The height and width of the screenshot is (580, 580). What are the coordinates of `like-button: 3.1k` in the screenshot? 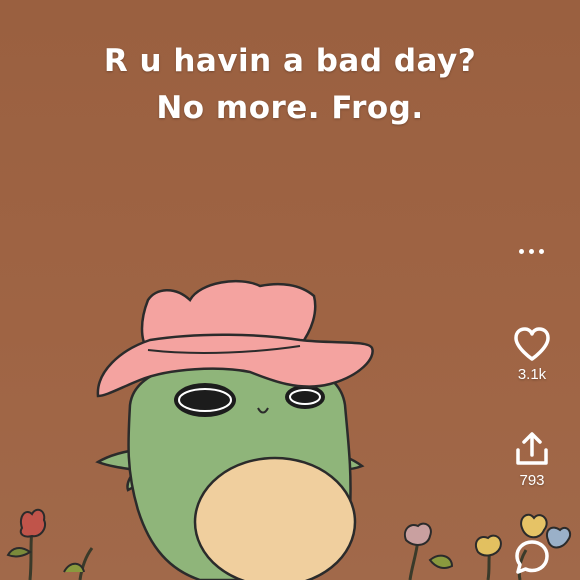 It's located at (532, 354).